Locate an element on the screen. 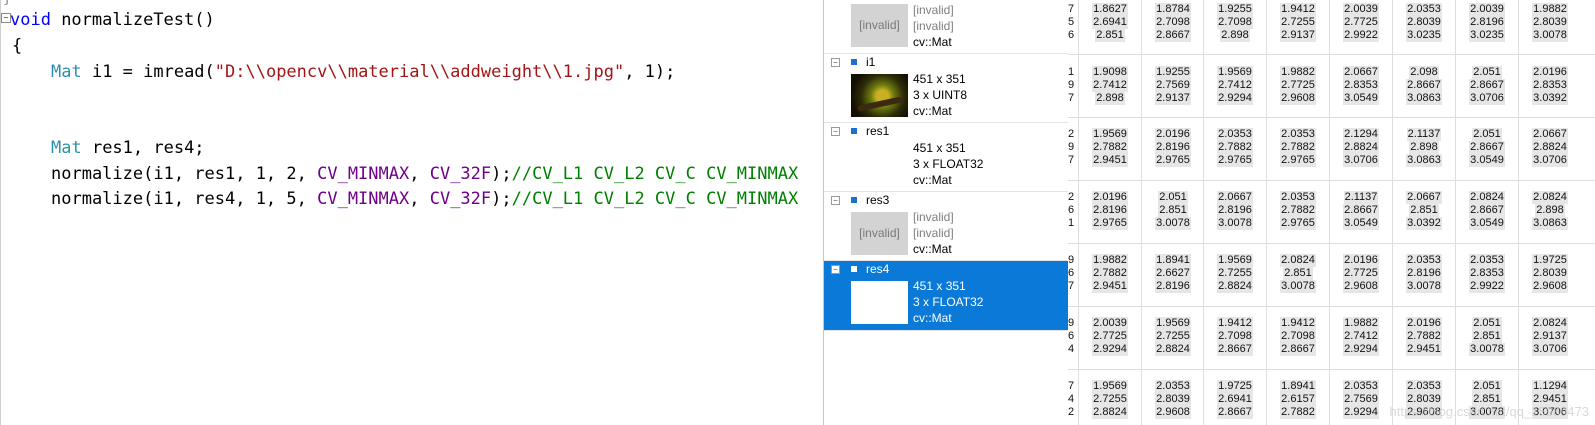 The image size is (1595, 425). pixel-cell: 2.0824 2.898 3.0863 is located at coordinates (1550, 210).